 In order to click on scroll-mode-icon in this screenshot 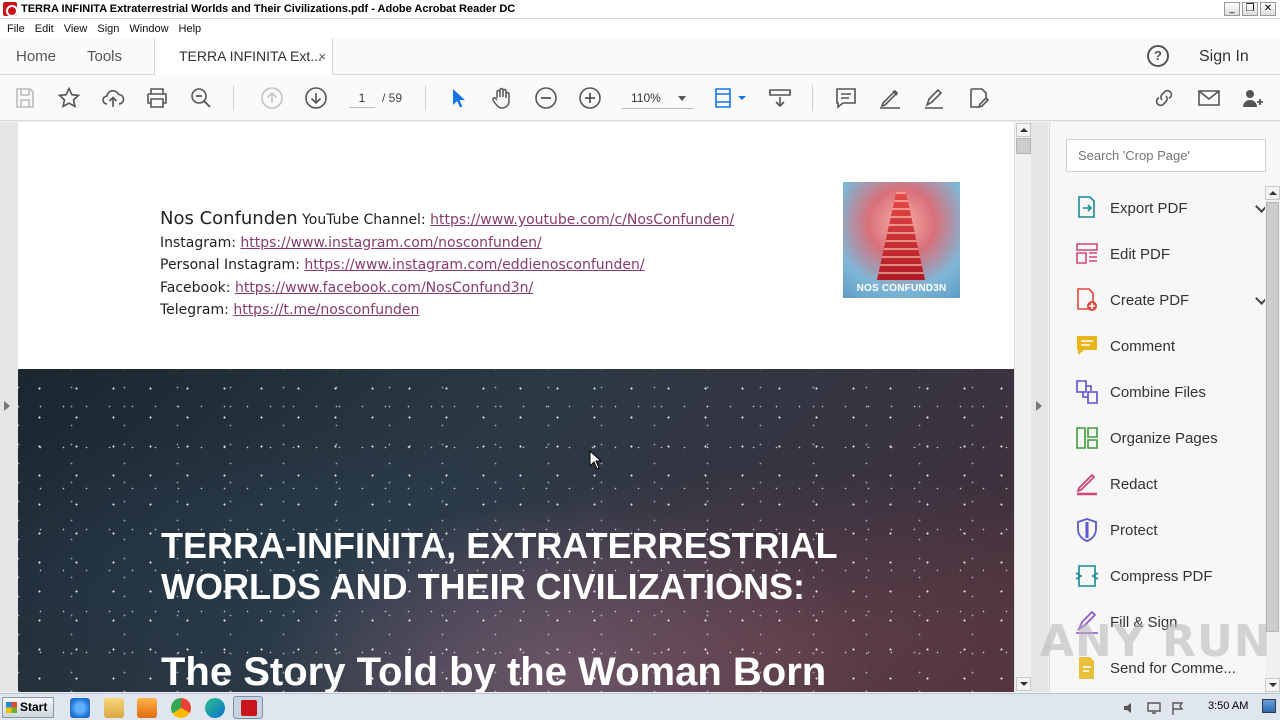, I will do `click(780, 98)`.